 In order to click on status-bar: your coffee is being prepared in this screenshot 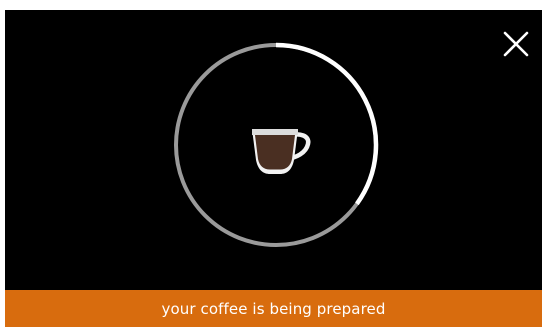, I will do `click(273, 308)`.